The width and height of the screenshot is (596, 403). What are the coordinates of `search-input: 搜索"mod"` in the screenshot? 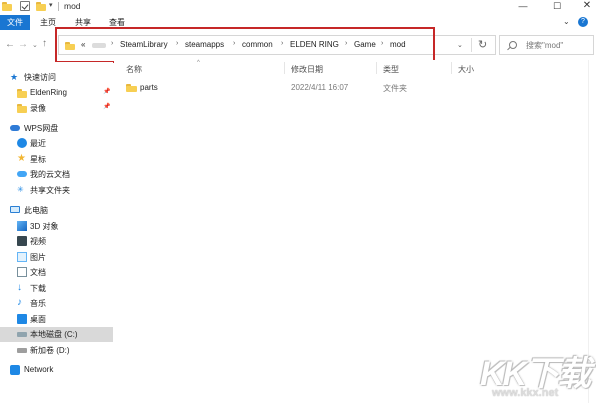 It's located at (546, 45).